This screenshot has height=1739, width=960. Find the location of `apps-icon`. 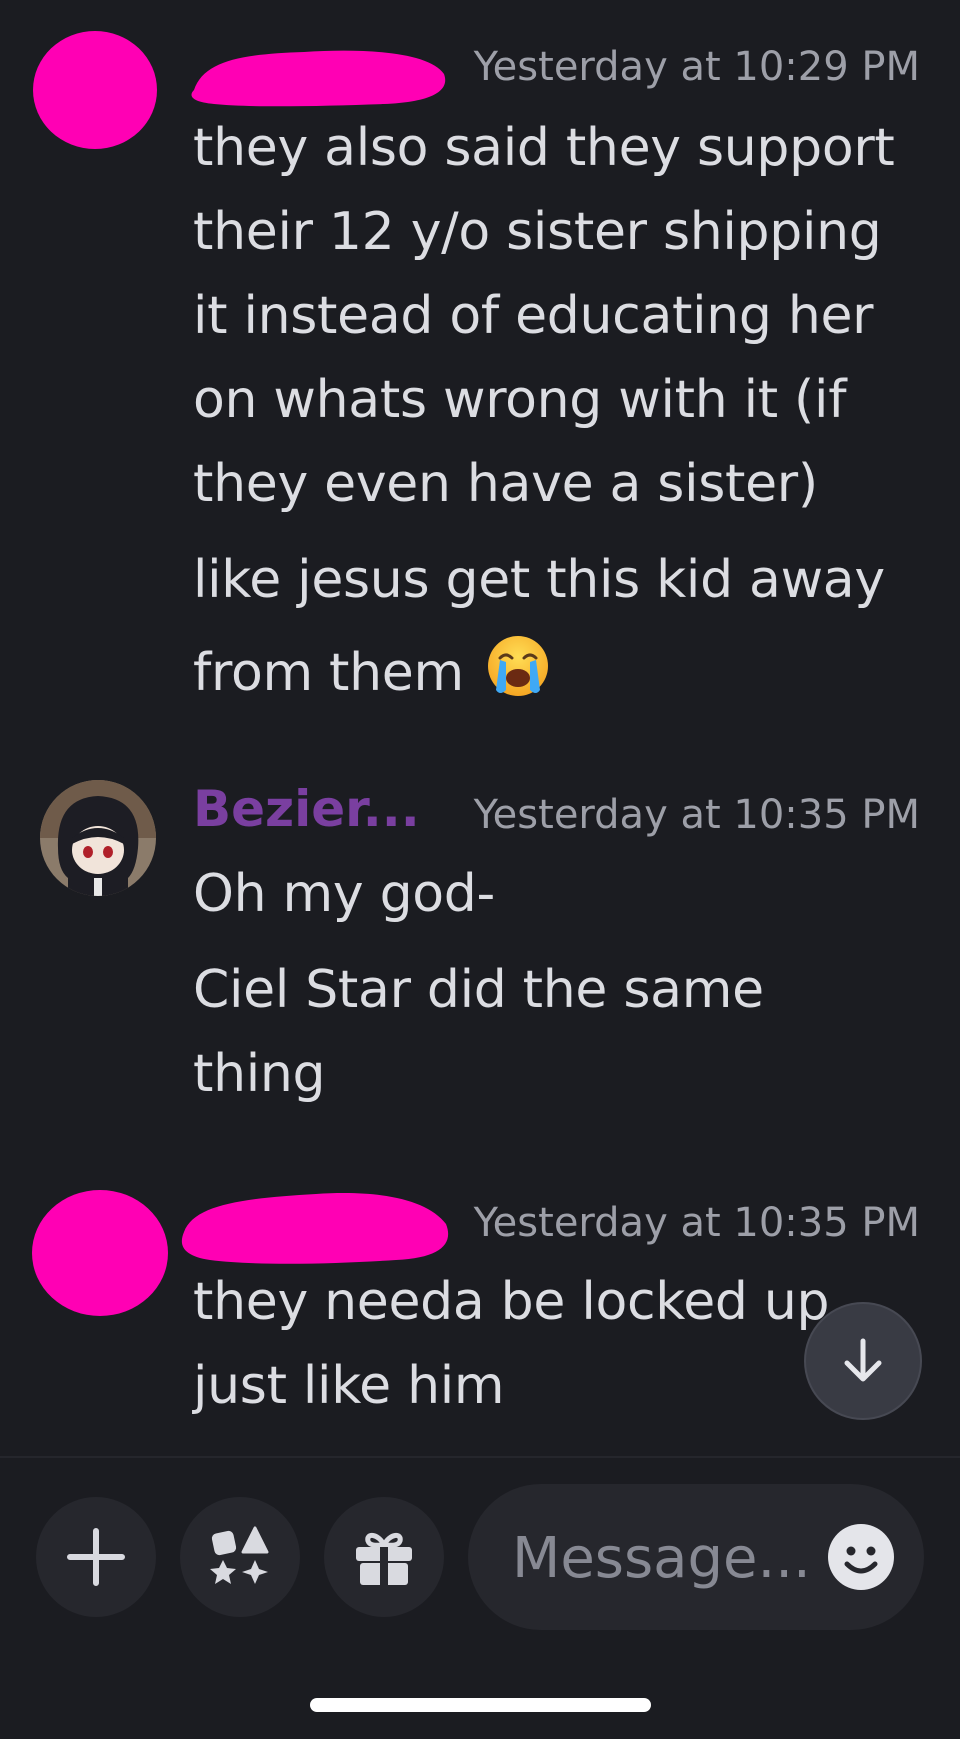

apps-icon is located at coordinates (239, 1555).